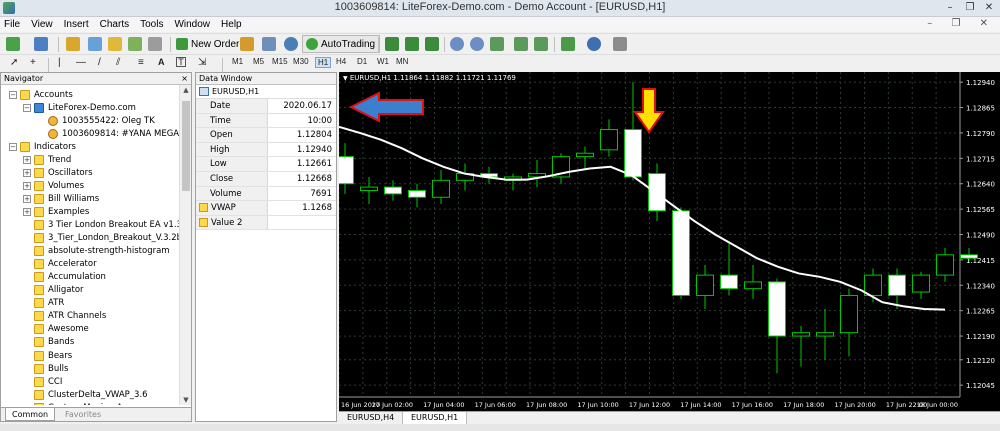 The height and width of the screenshot is (431, 1000). Describe the element at coordinates (60, 264) in the screenshot. I see `navigator-tree-item: Accelerator` at that location.